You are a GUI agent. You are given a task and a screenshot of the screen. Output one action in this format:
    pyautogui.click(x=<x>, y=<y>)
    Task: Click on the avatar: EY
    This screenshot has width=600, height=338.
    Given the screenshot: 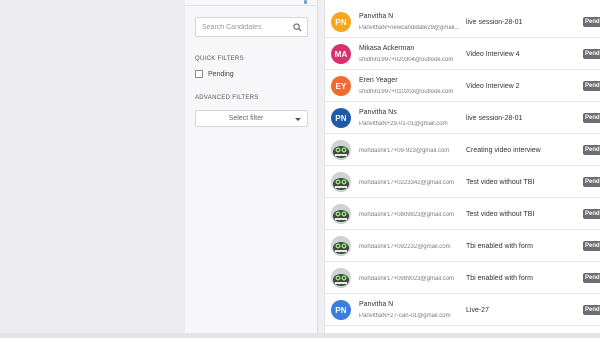 What is the action you would take?
    pyautogui.click(x=341, y=86)
    